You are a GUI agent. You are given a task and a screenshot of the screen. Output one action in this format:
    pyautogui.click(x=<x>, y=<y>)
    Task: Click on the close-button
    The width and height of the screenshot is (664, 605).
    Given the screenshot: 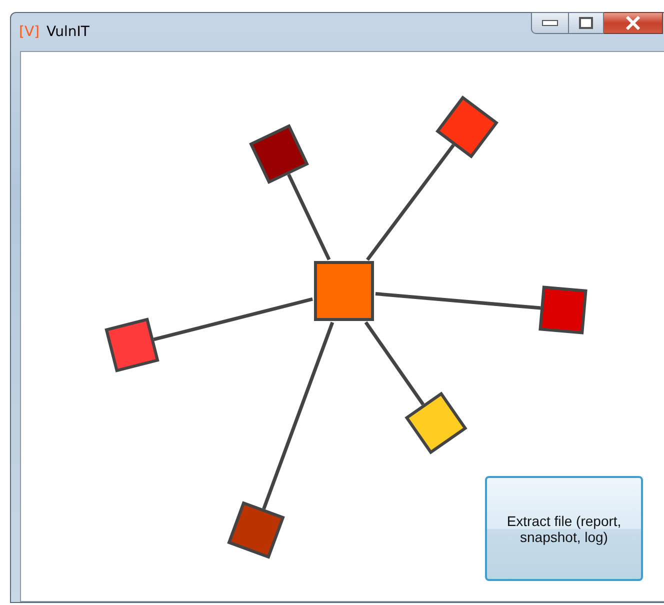 What is the action you would take?
    pyautogui.click(x=633, y=23)
    